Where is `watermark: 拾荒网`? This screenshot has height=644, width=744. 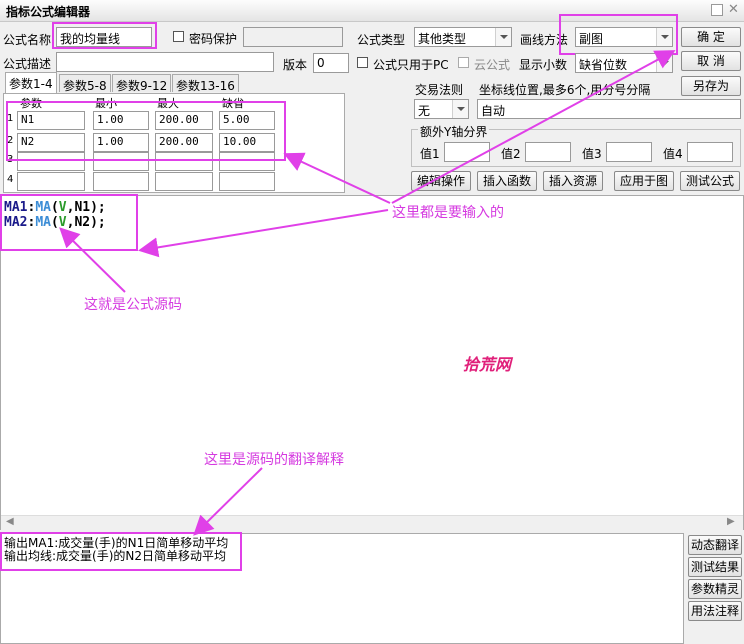
watermark: 拾荒网 is located at coordinates (487, 364).